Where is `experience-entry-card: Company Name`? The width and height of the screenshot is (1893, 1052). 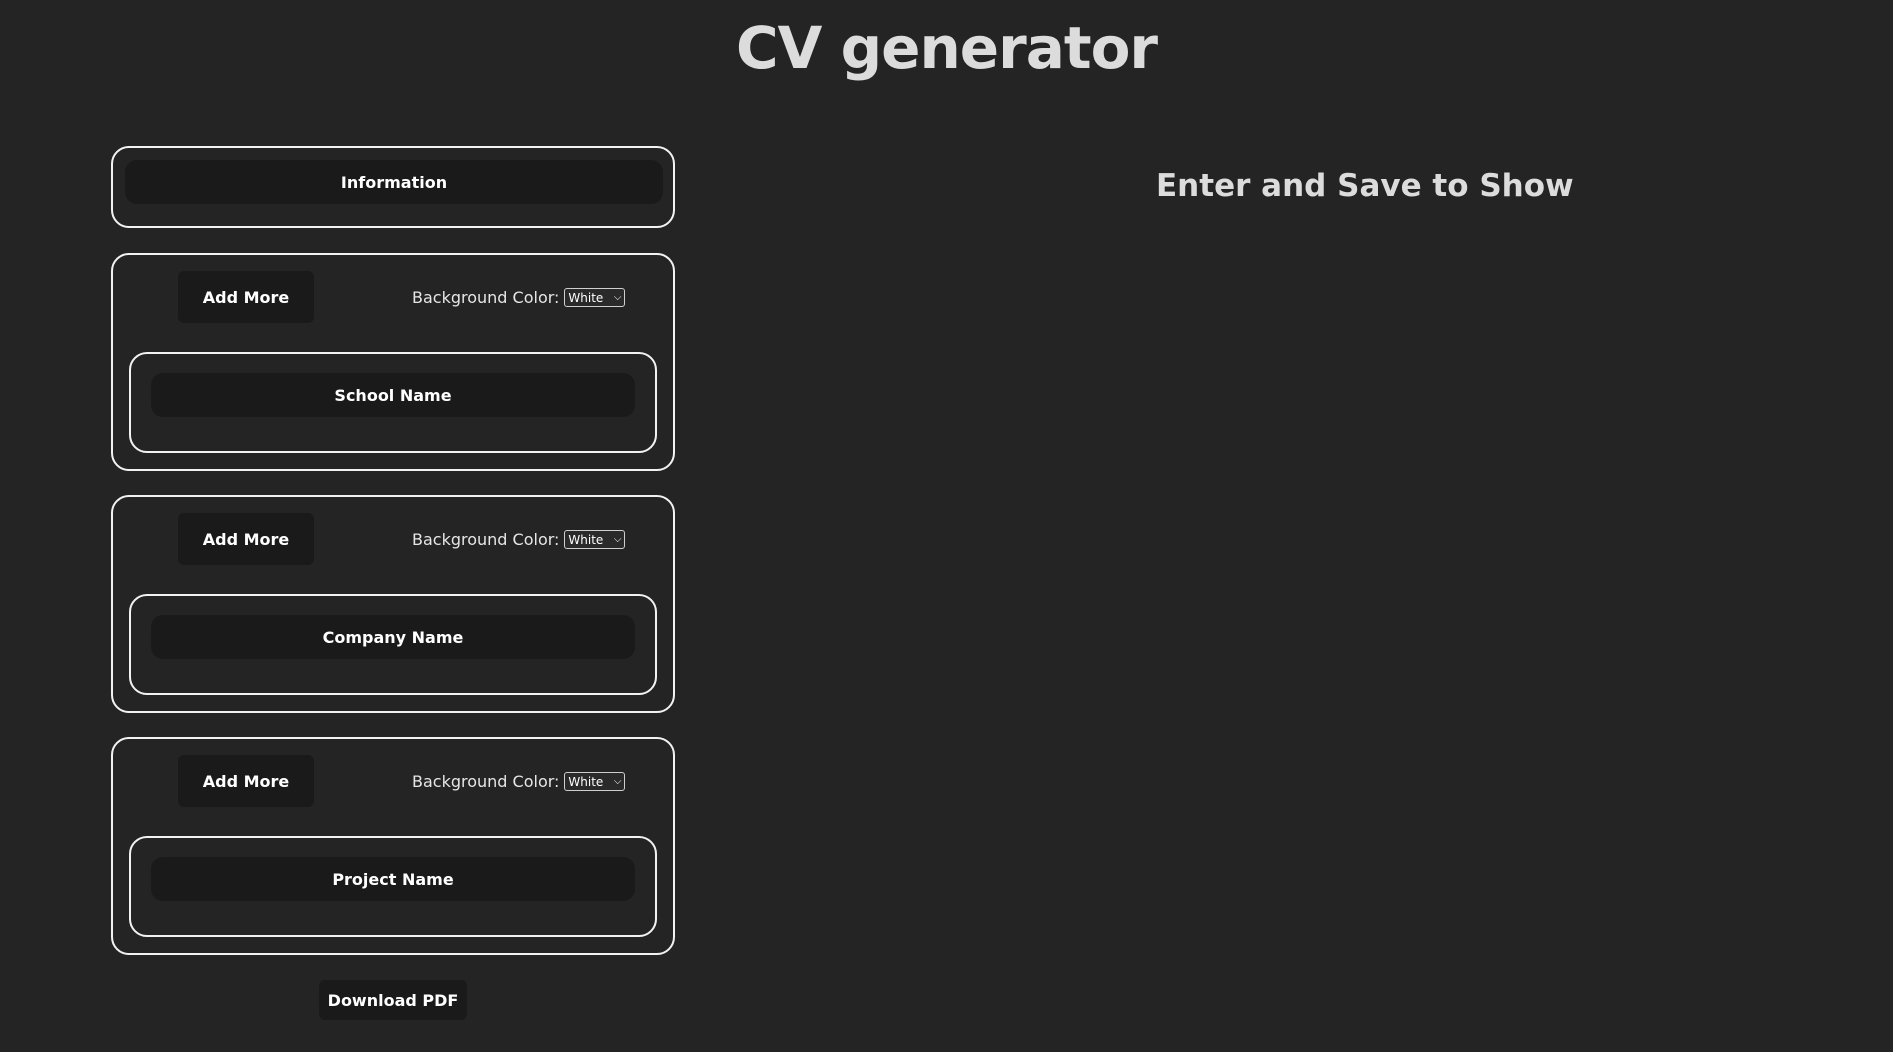 experience-entry-card: Company Name is located at coordinates (393, 644).